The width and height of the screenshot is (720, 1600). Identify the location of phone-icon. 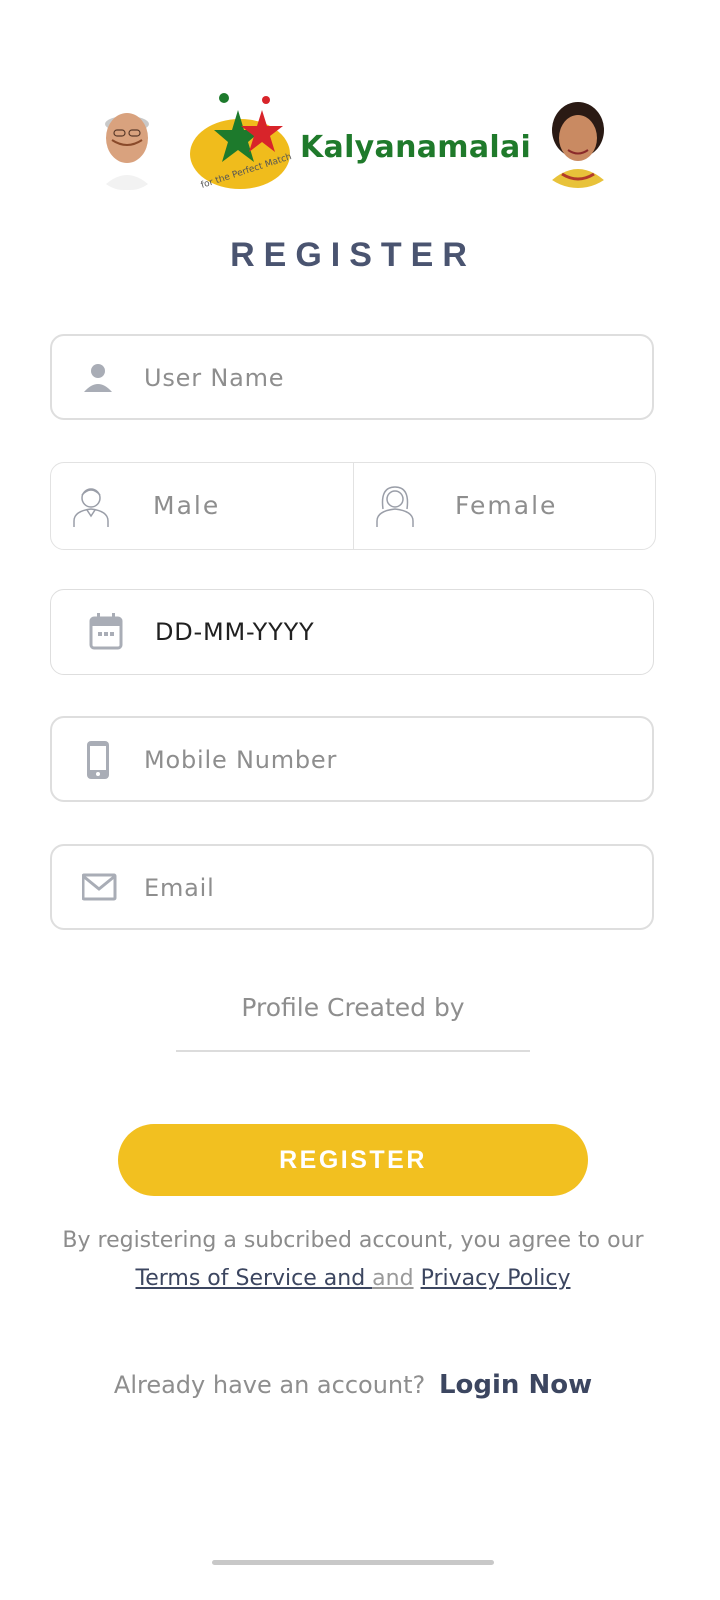
(102, 760).